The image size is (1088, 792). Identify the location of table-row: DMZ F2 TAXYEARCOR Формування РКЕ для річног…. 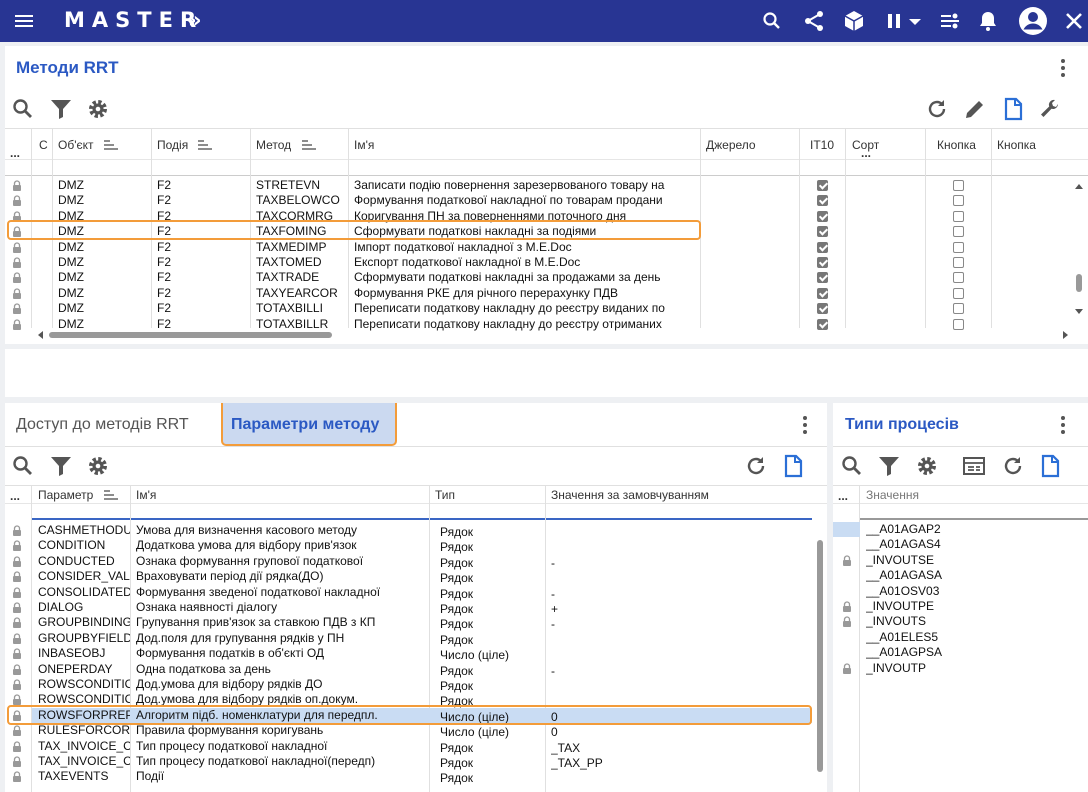
(538, 293).